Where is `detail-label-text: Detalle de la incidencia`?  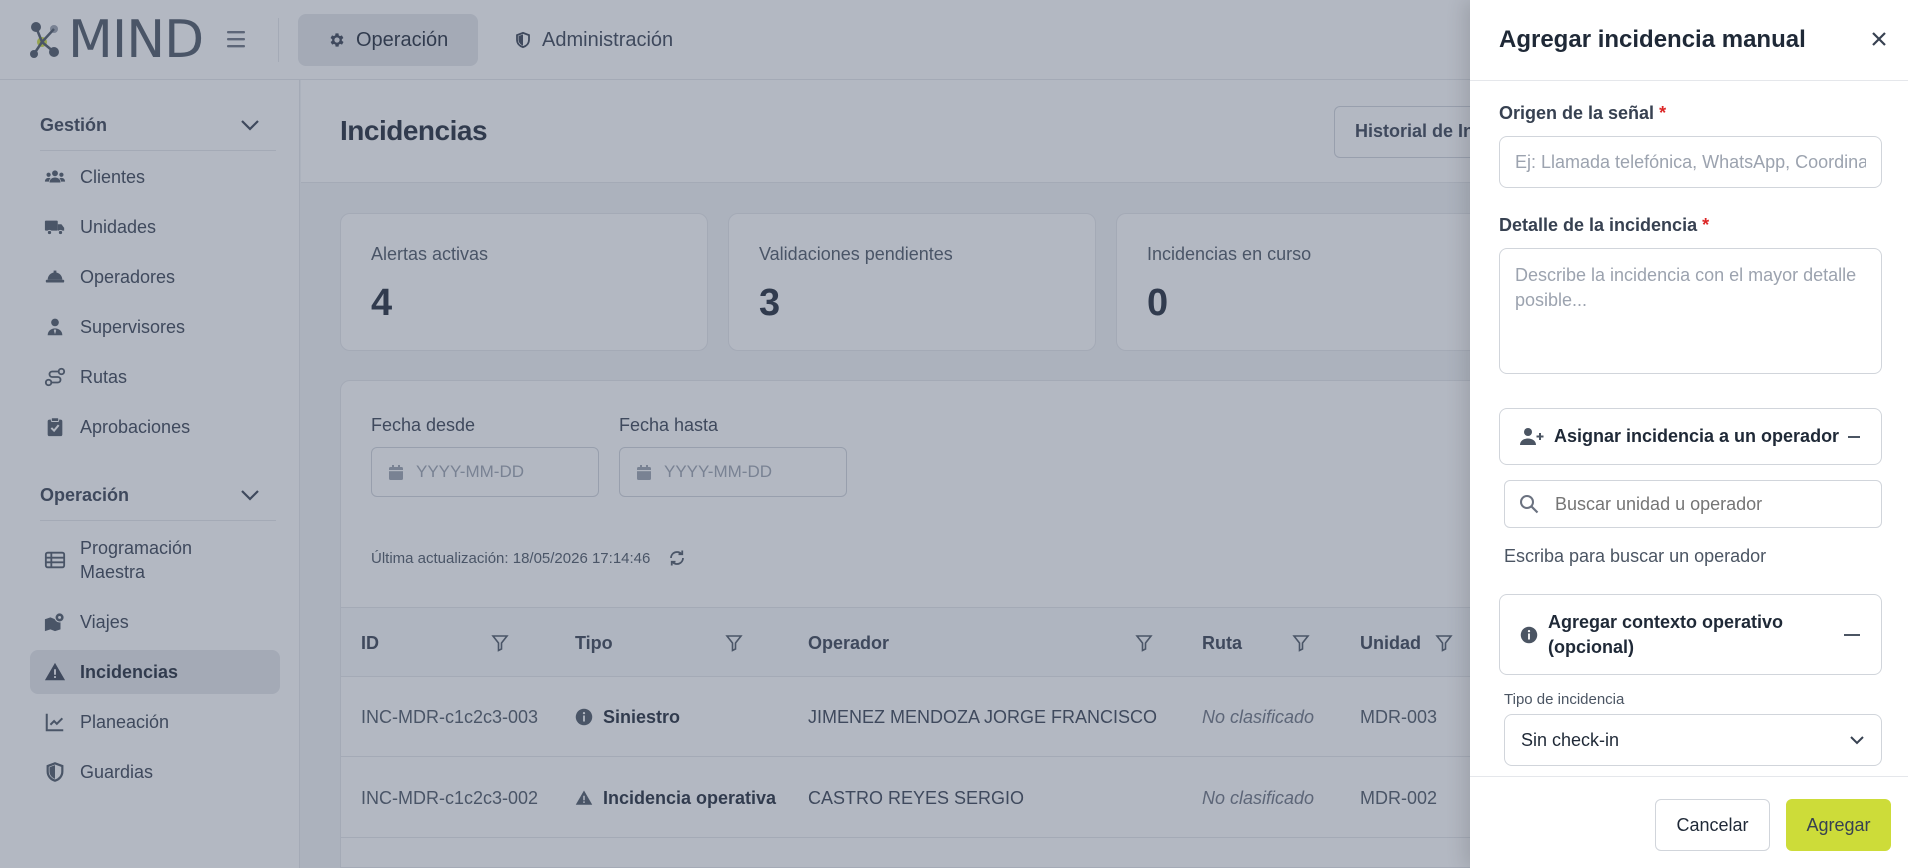 detail-label-text: Detalle de la incidencia is located at coordinates (1598, 225).